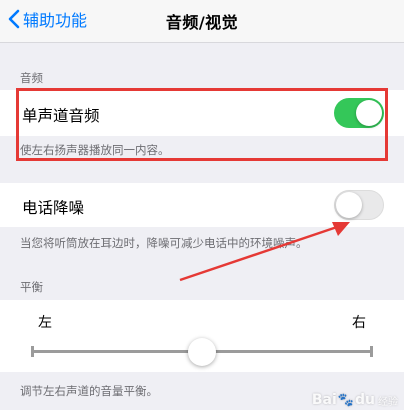  Describe the element at coordinates (202, 113) in the screenshot. I see `mono-audio-row: 单声道音频` at that location.